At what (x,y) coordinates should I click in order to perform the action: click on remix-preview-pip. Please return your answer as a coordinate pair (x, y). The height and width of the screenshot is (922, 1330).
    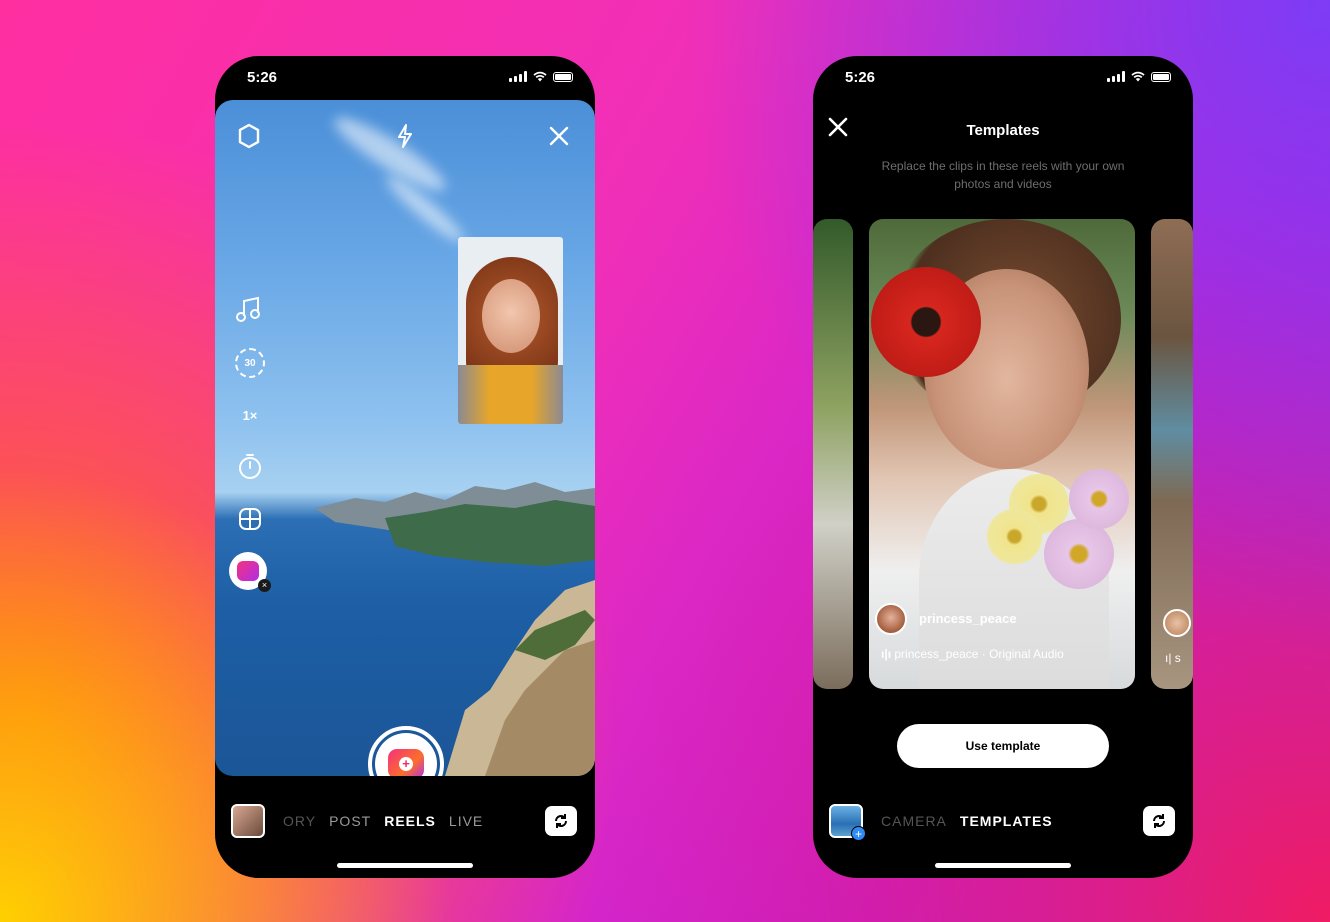
    Looking at the image, I should click on (510, 330).